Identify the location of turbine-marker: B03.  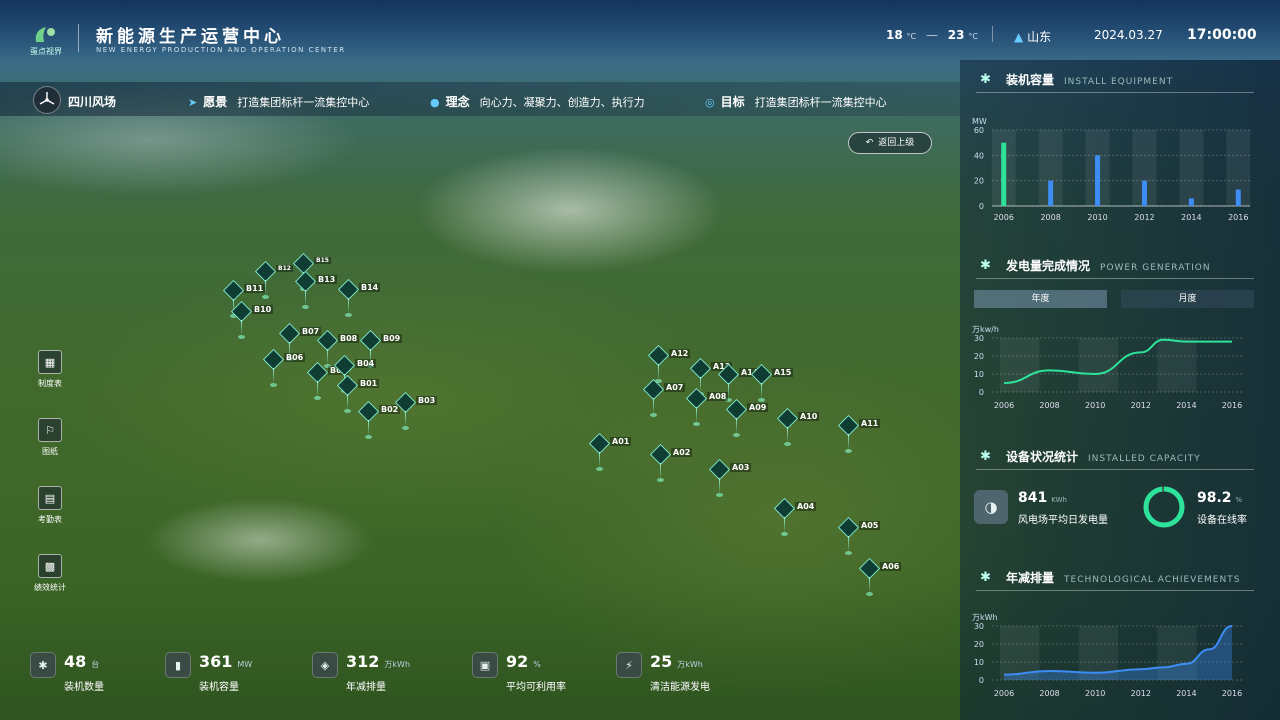
(416, 418).